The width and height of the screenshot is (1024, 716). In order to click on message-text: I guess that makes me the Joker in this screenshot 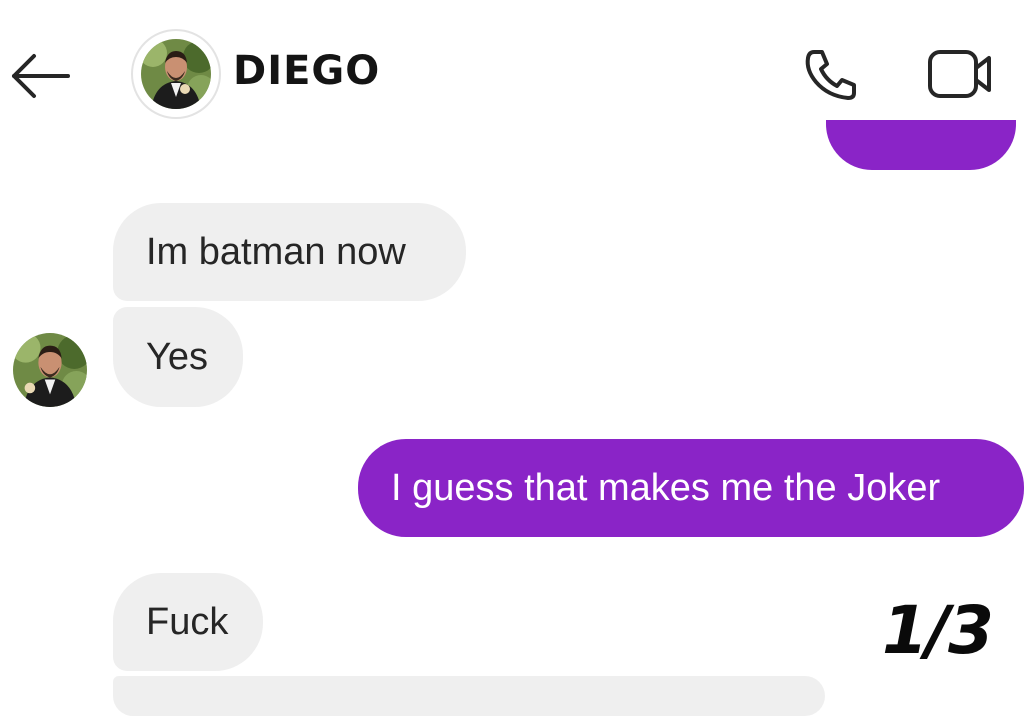, I will do `click(666, 488)`.